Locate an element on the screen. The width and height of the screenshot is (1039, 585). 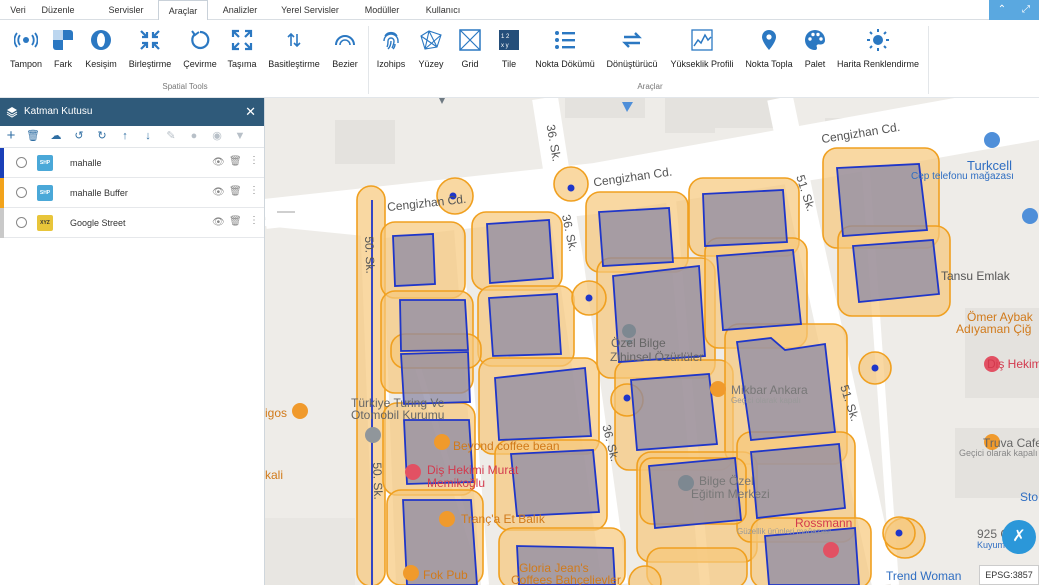
poi-label: kali is located at coordinates (274, 475).